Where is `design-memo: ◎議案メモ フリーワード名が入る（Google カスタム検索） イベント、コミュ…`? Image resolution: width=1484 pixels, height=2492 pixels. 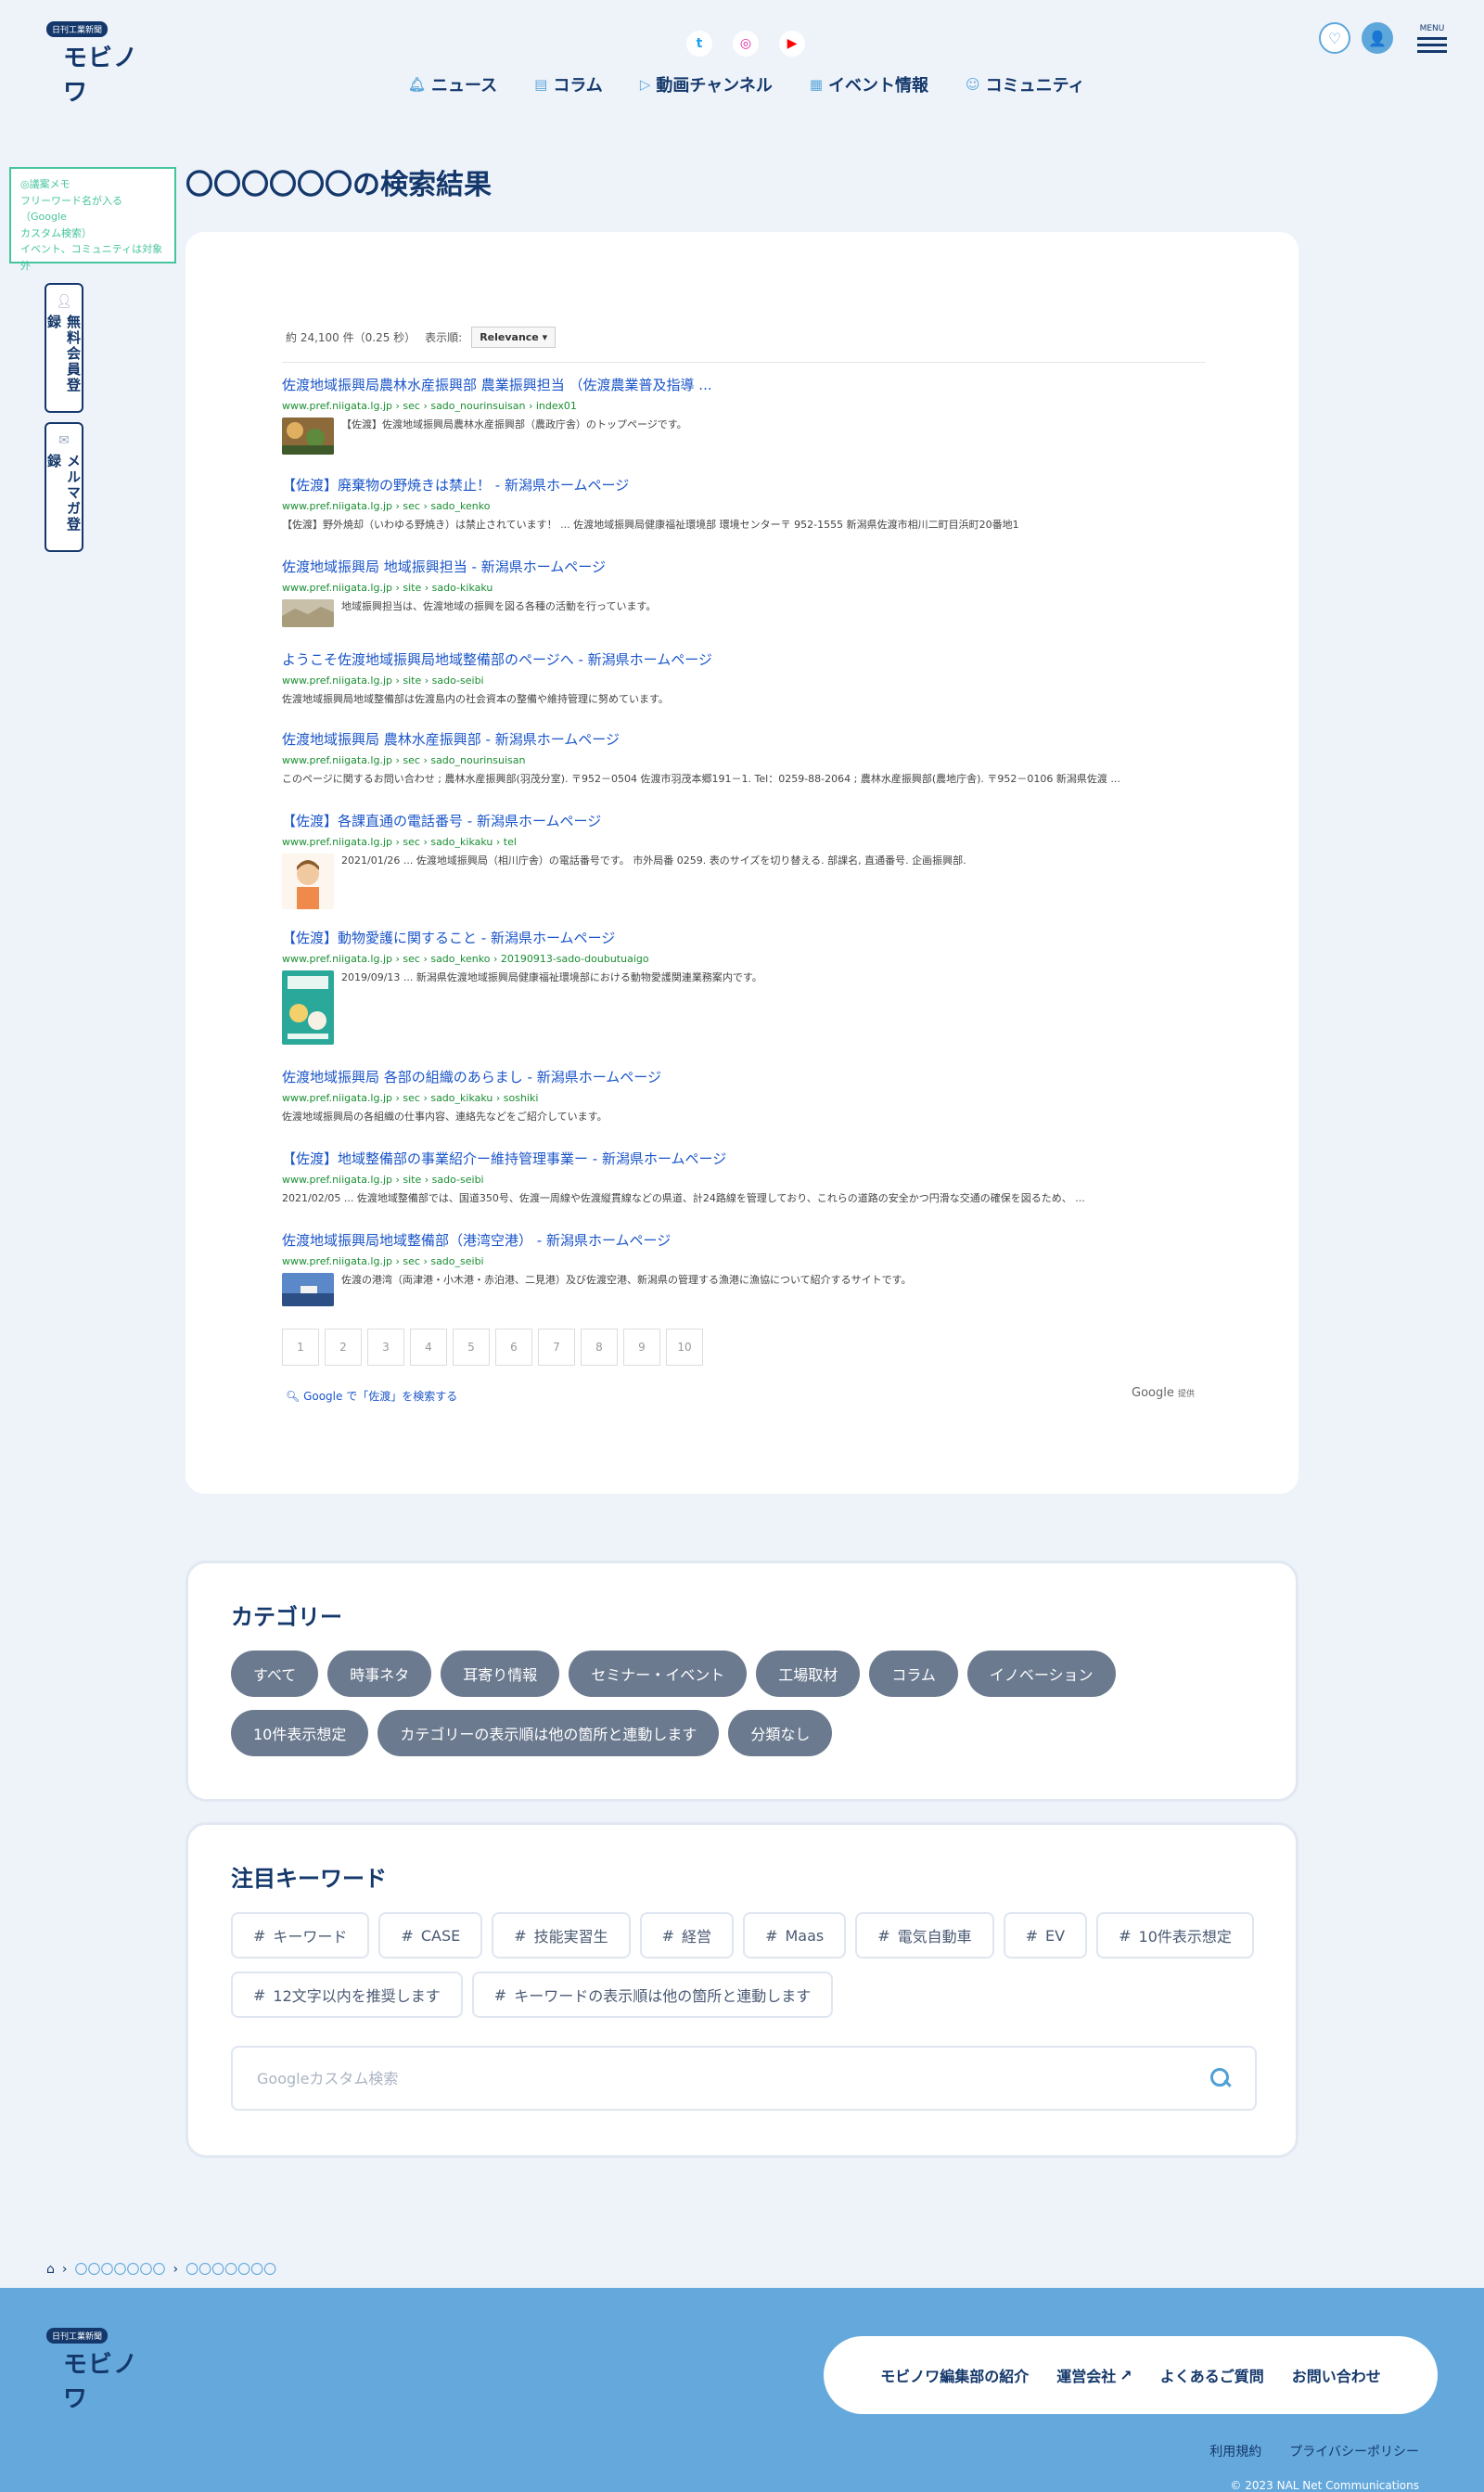
design-memo: ◎議案メモ フリーワード名が入る（Google カスタム検索） イベント、コミュ… is located at coordinates (92, 219).